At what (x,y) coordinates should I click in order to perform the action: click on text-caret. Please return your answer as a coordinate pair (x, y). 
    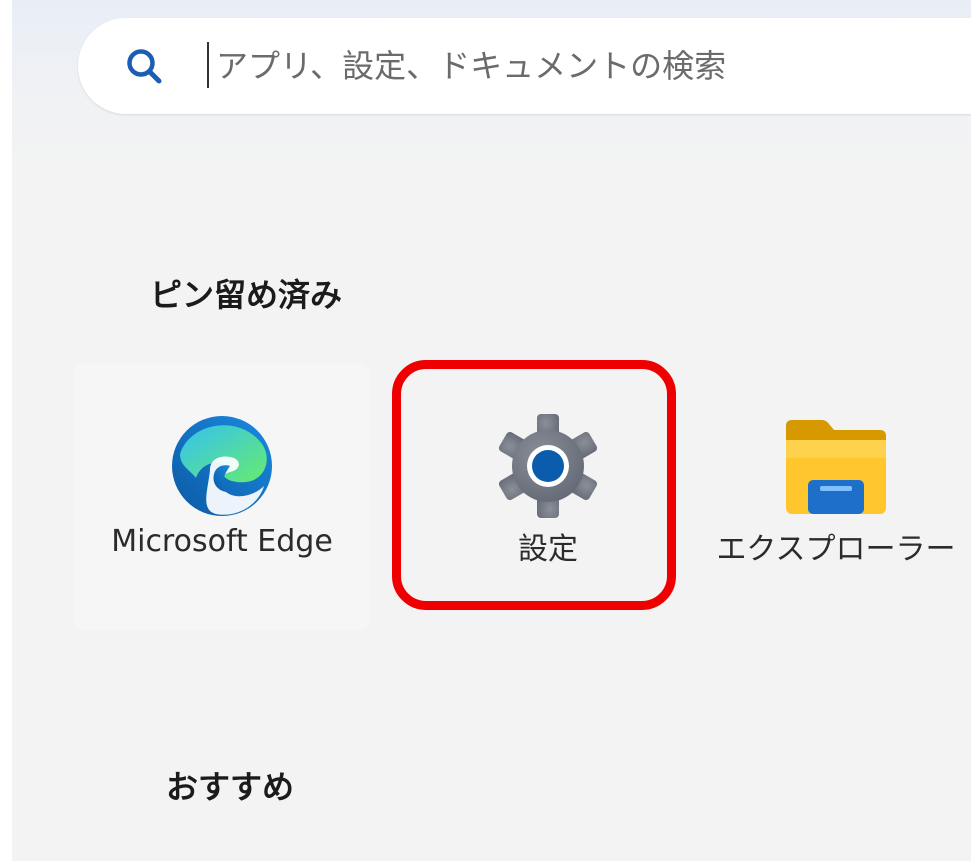
    Looking at the image, I should click on (208, 65).